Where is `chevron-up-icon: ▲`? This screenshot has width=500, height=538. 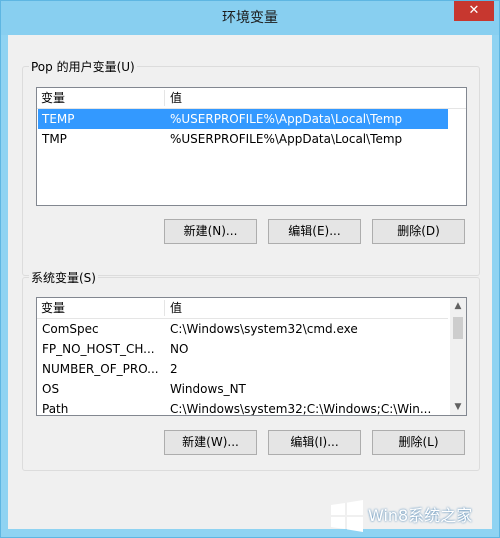 chevron-up-icon: ▲ is located at coordinates (458, 306).